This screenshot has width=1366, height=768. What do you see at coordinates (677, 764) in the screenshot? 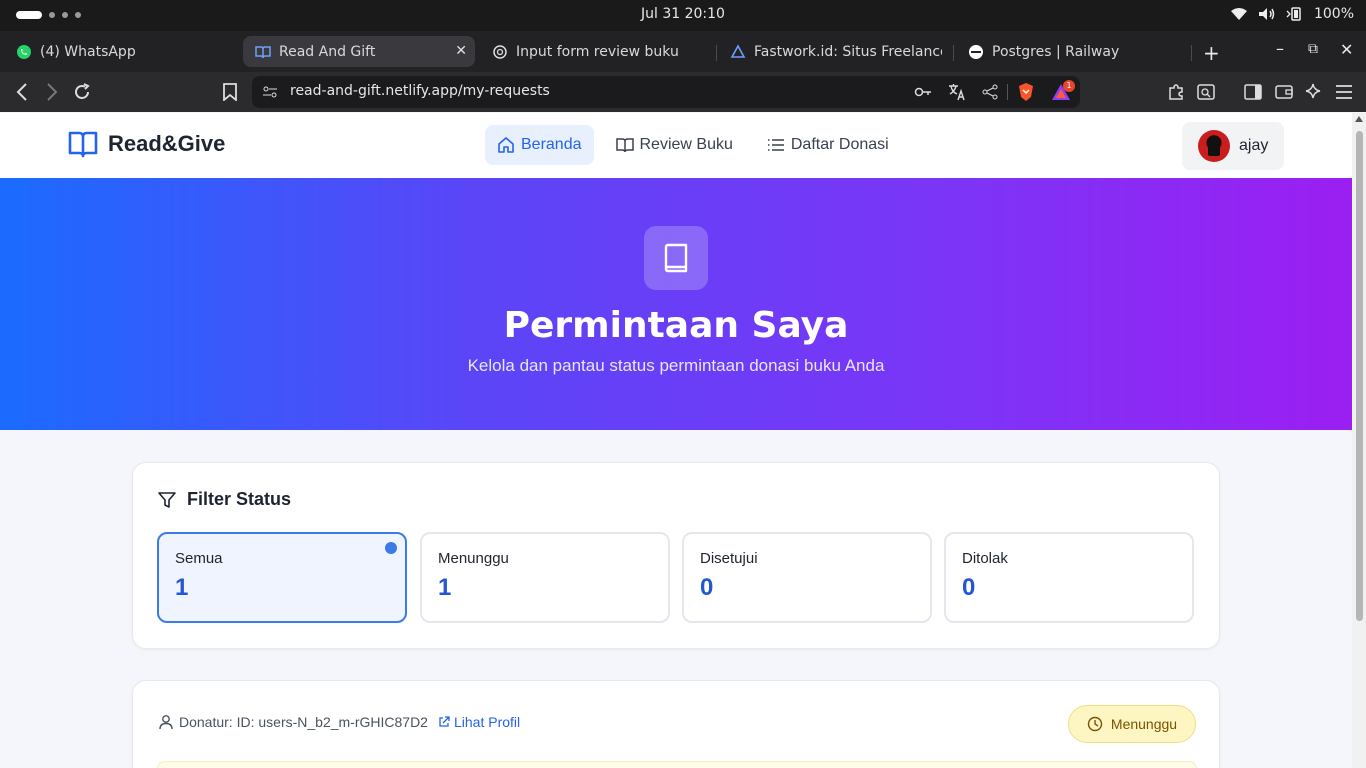
I see `request-detail-panel` at bounding box center [677, 764].